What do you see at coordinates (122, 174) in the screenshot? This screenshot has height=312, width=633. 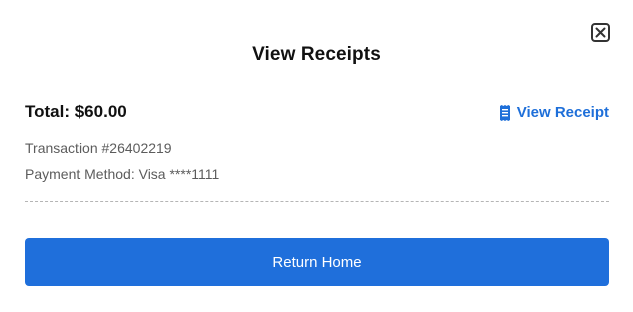 I see `payment-method: Payment Method: Visa ****1111` at bounding box center [122, 174].